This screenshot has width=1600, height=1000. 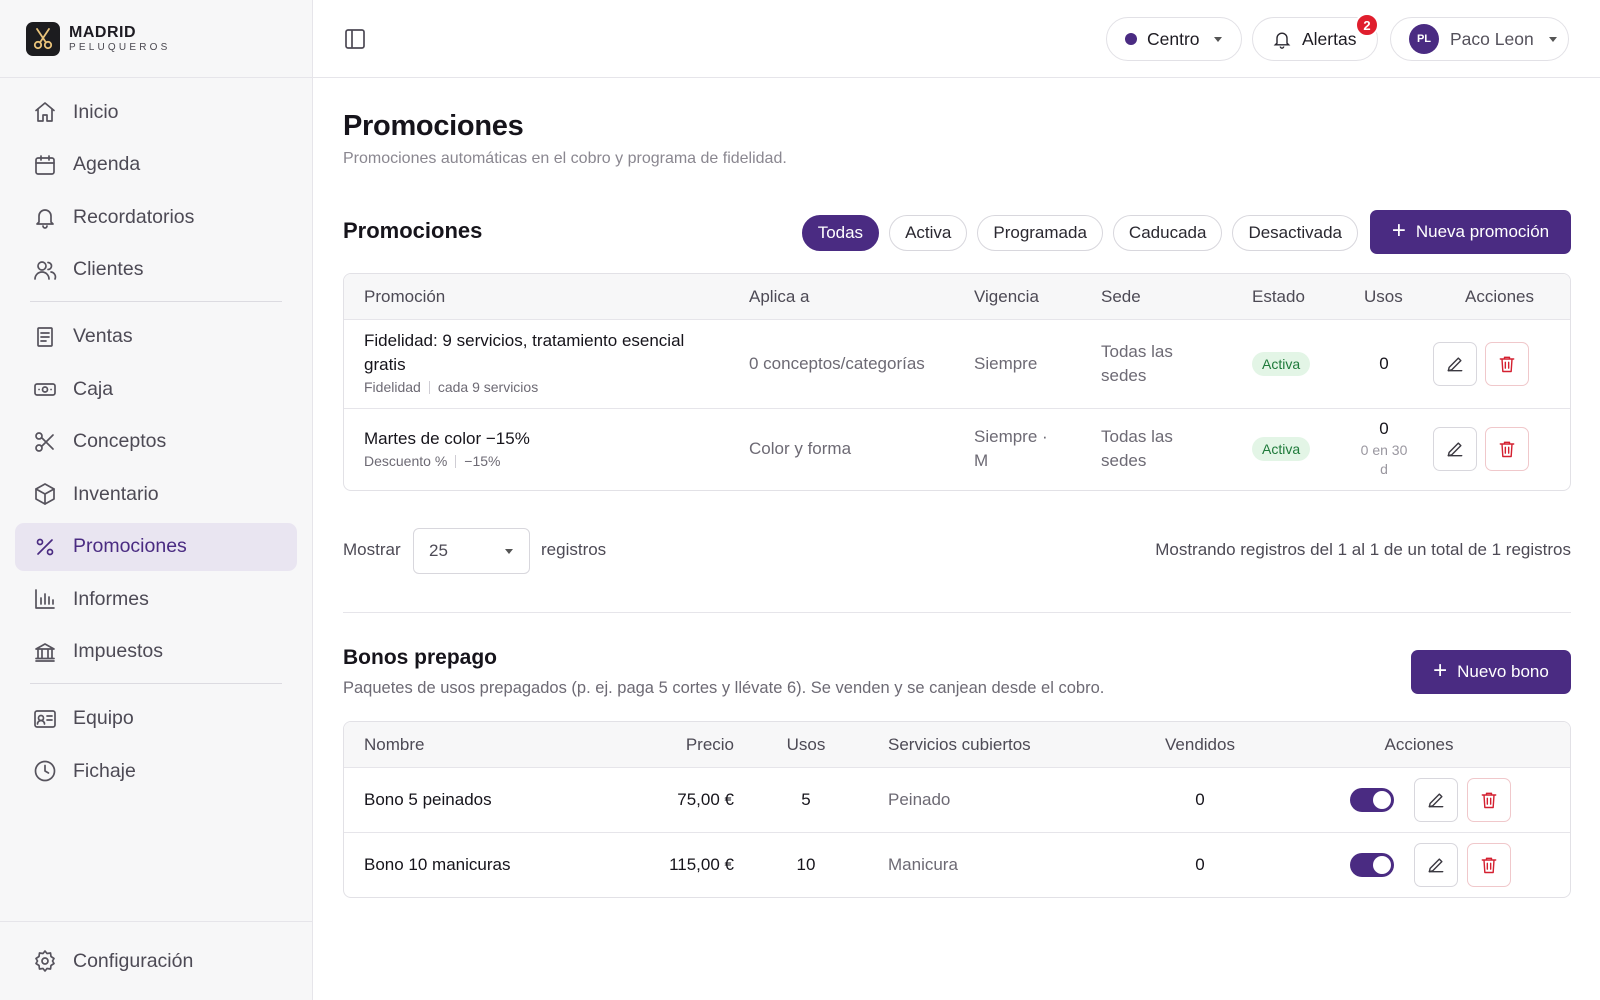 What do you see at coordinates (928, 233) in the screenshot?
I see `filter-chip-activa: Activa` at bounding box center [928, 233].